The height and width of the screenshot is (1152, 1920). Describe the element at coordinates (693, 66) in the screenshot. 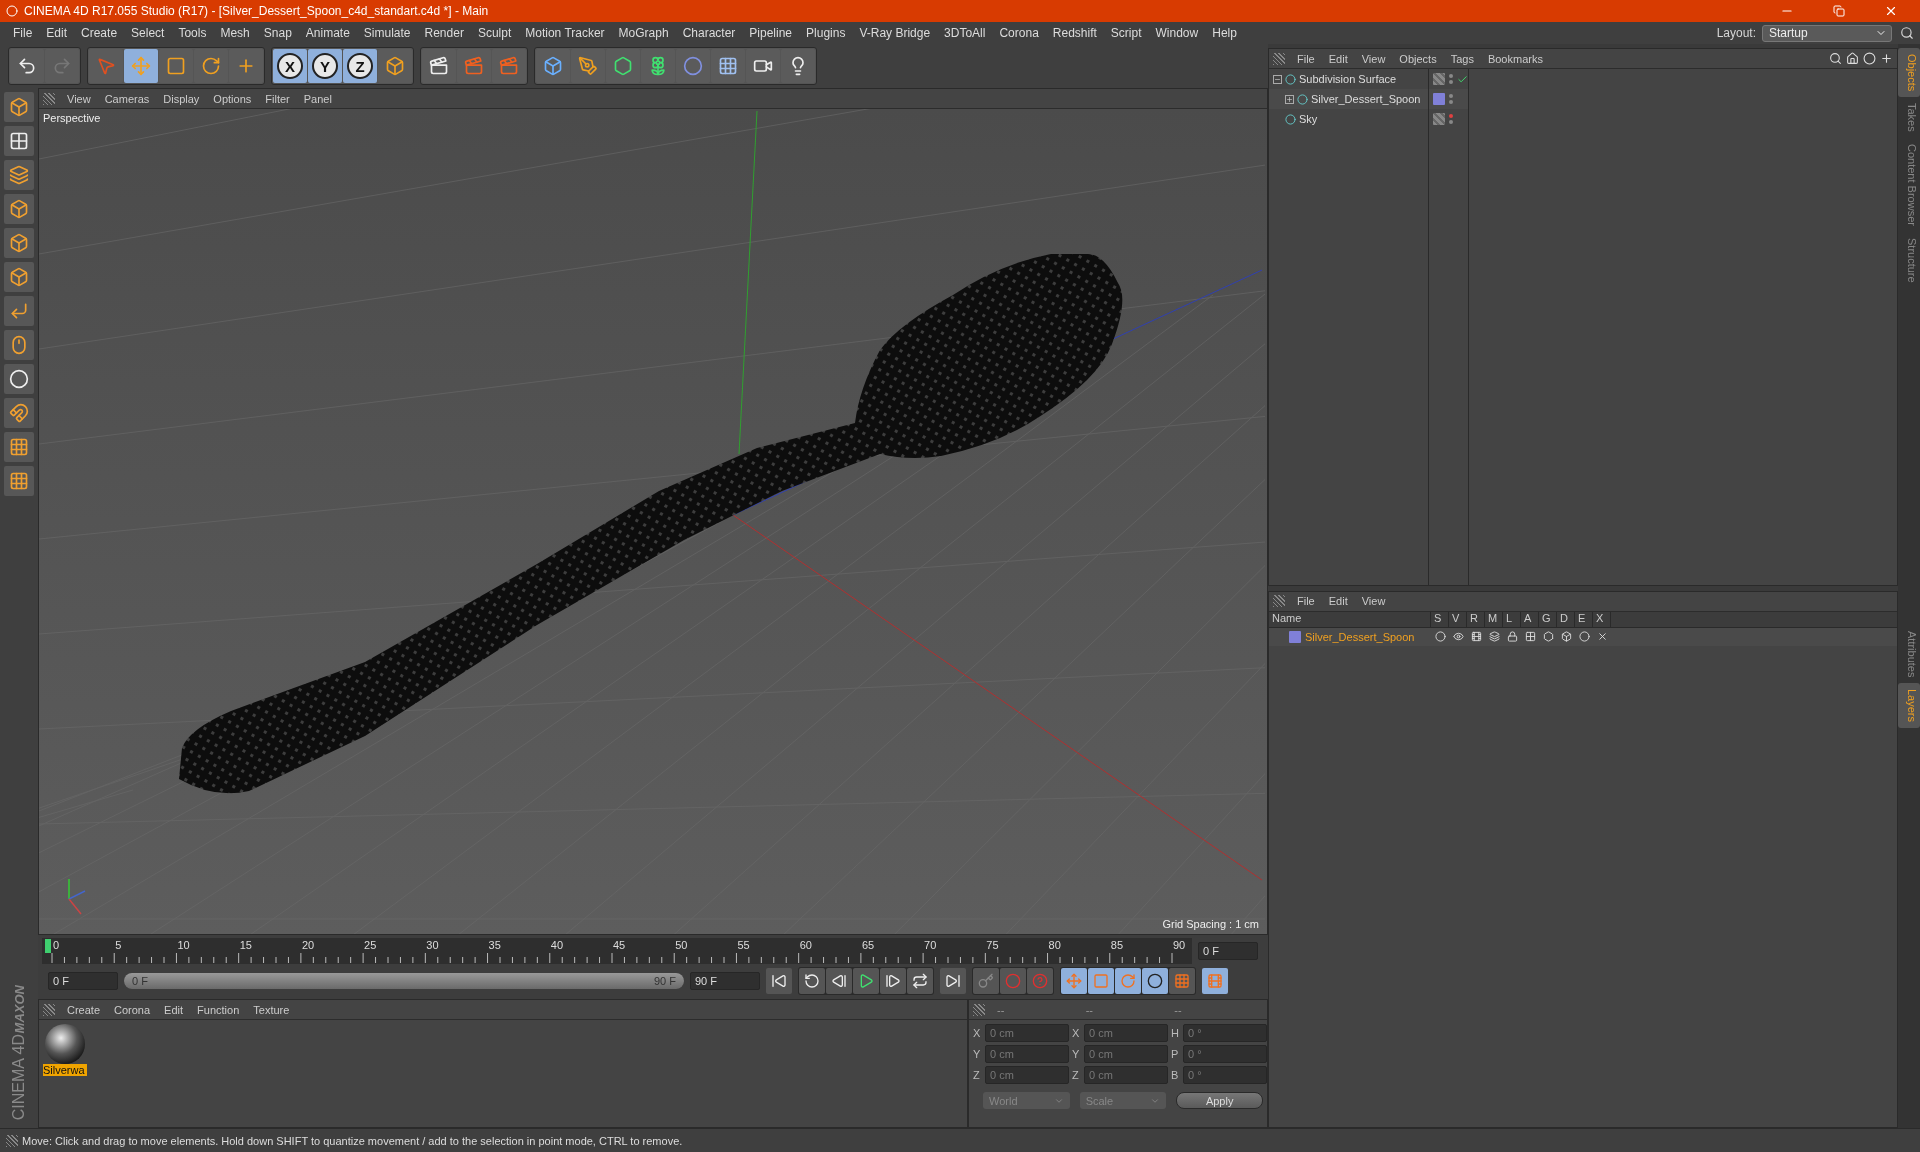

I see `deformer-button` at that location.